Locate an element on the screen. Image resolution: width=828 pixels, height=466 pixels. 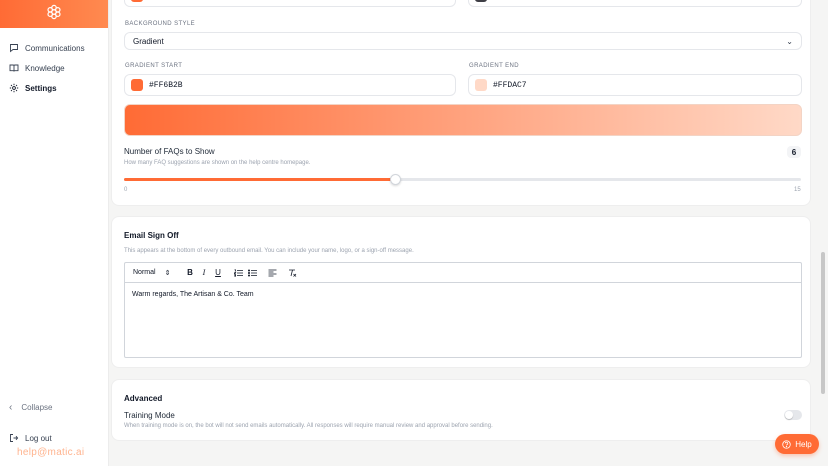
bold-button: B is located at coordinates (190, 273).